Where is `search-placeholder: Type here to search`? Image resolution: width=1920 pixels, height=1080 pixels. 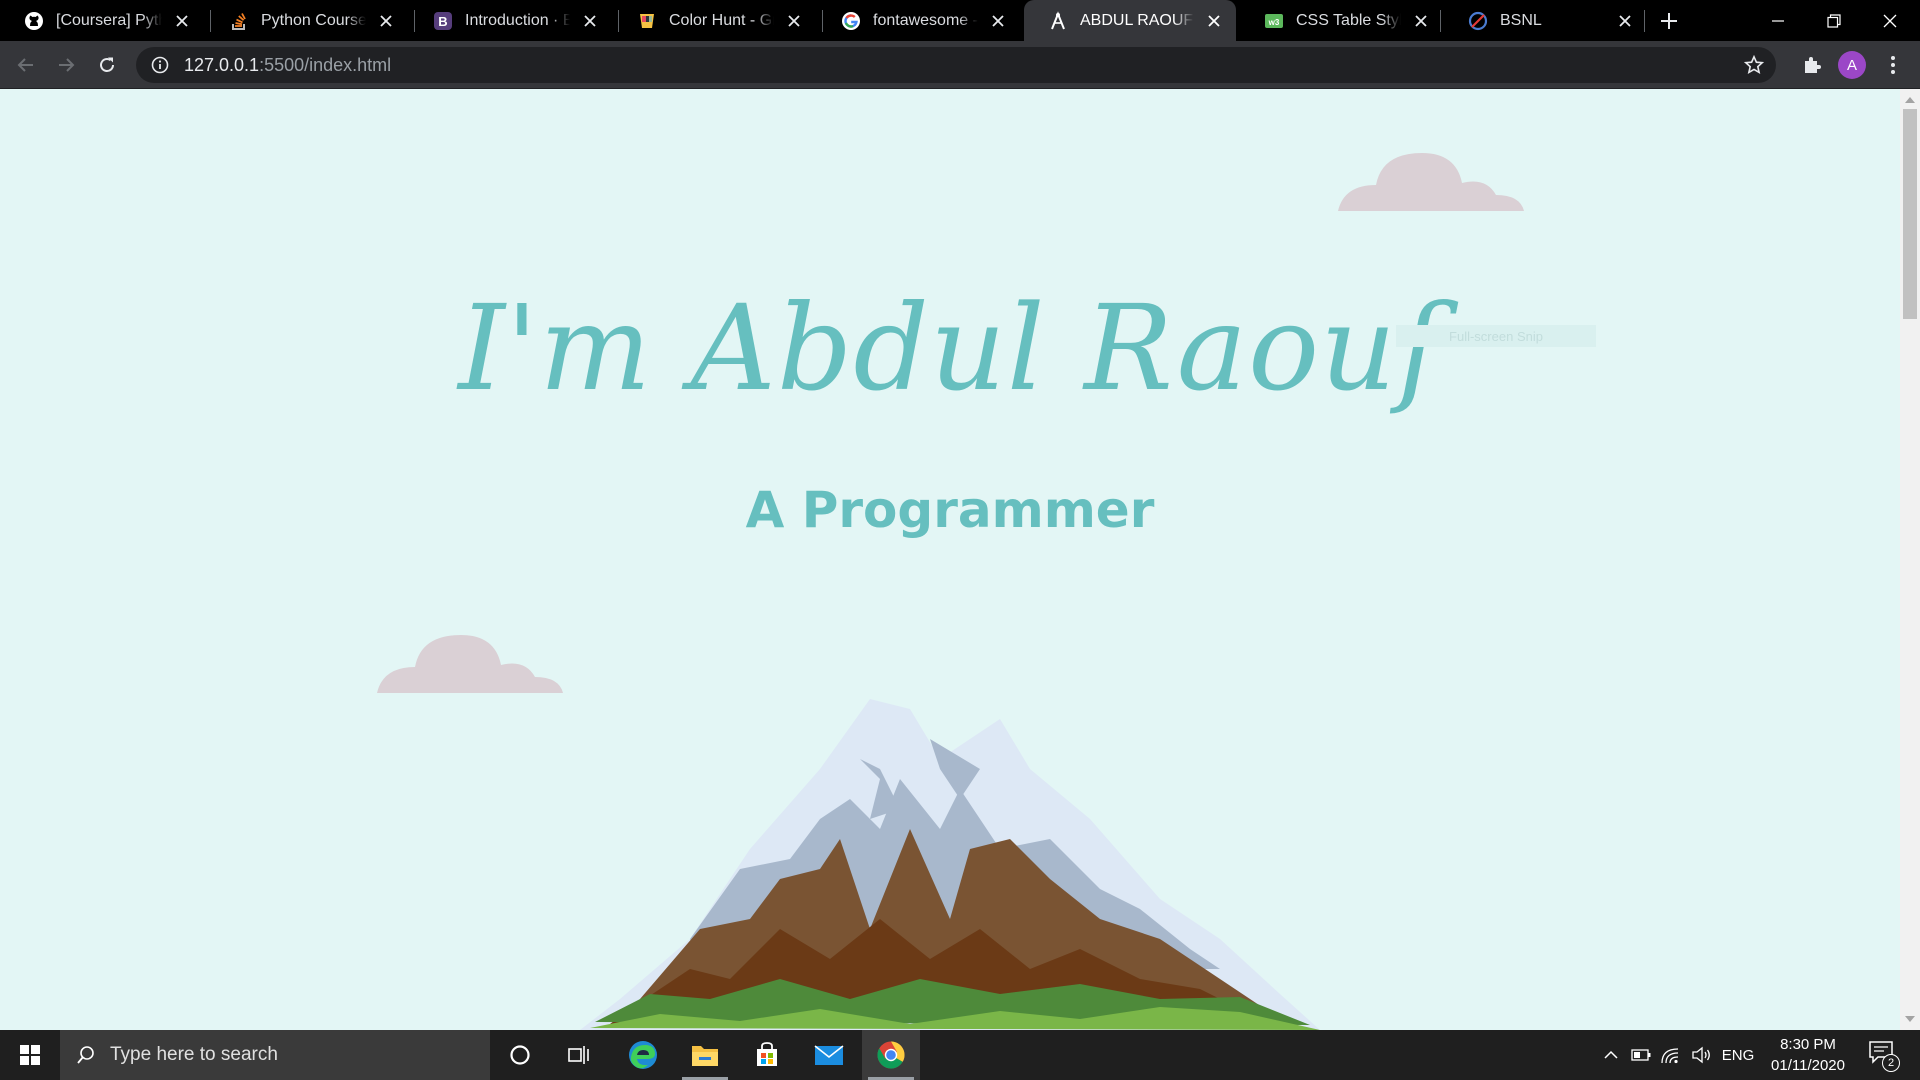 search-placeholder: Type here to search is located at coordinates (194, 1054).